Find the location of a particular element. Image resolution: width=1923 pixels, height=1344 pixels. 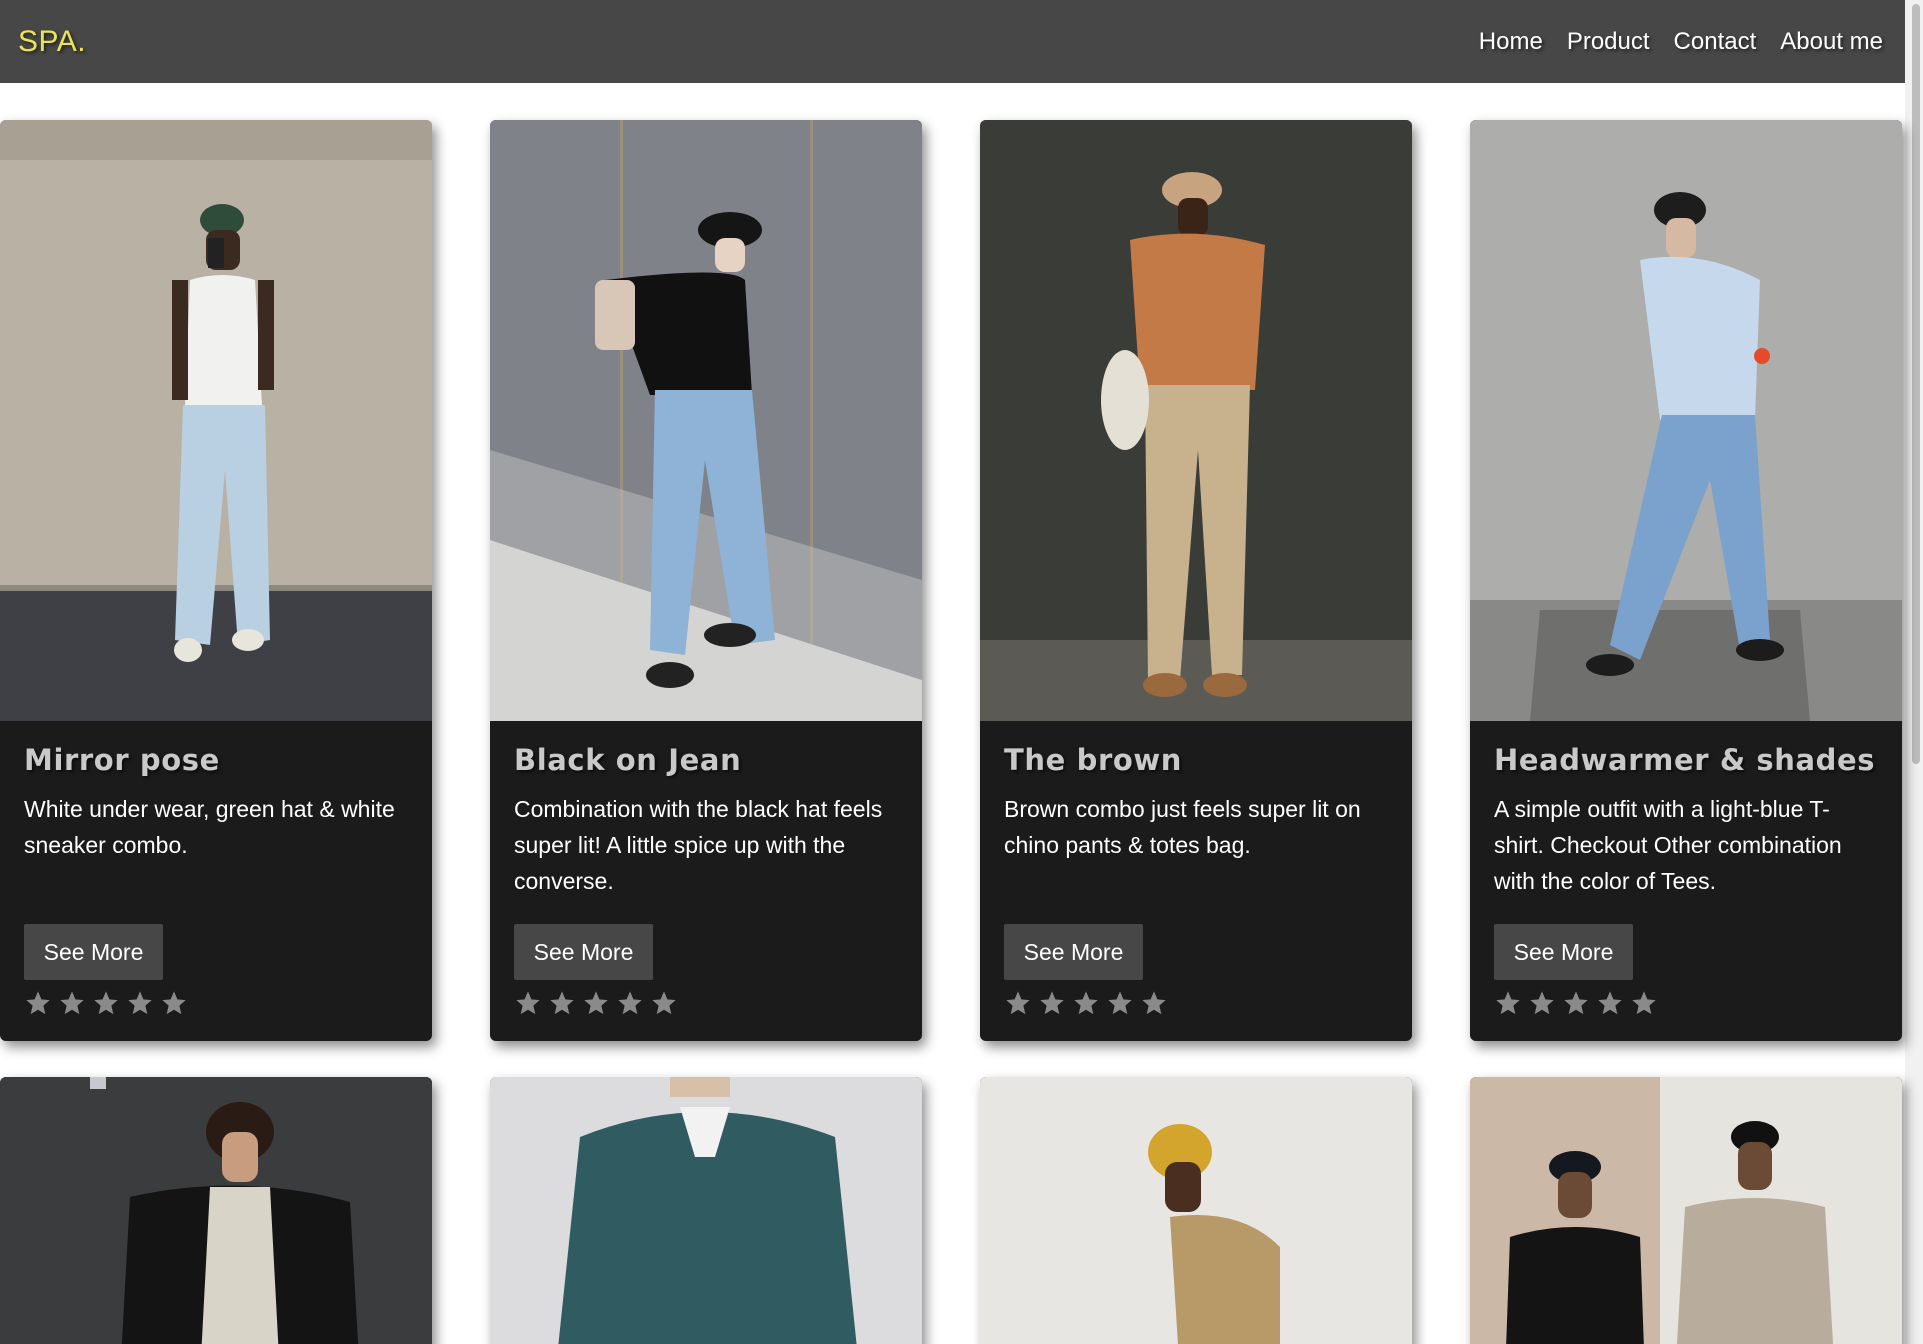

scrollbar-thumb is located at coordinates (1916, 384).